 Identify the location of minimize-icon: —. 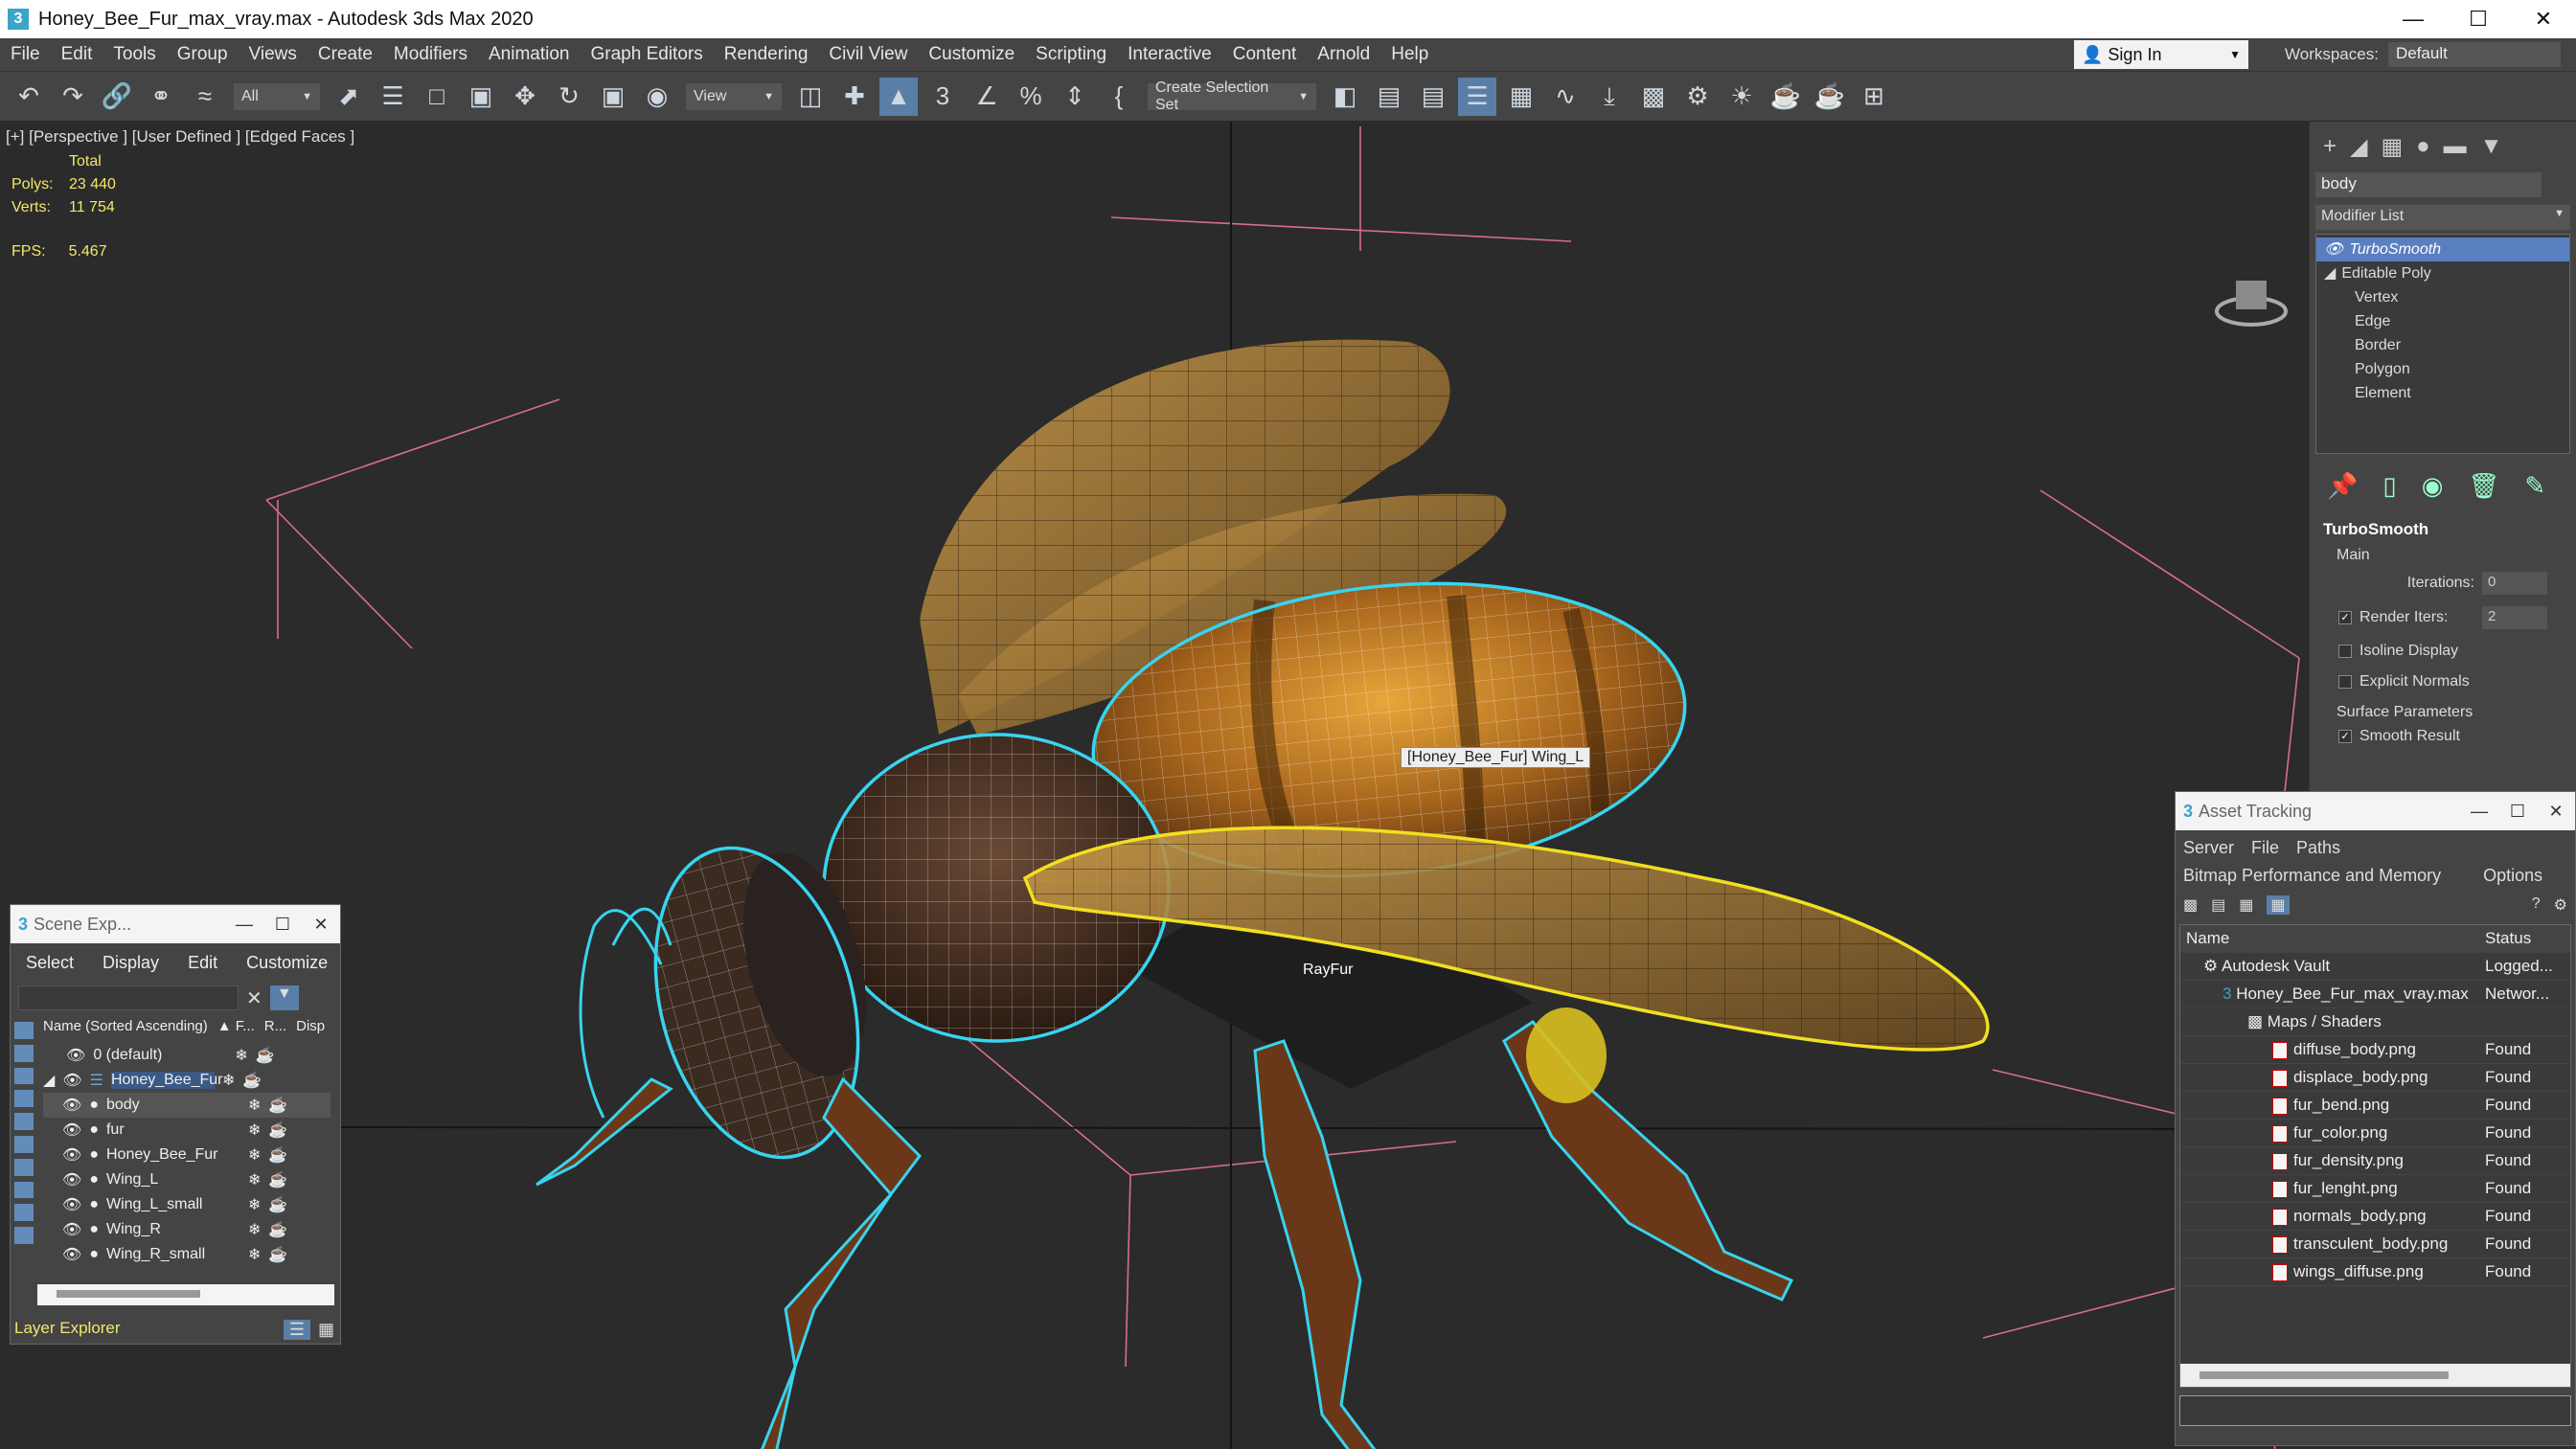
(244, 925).